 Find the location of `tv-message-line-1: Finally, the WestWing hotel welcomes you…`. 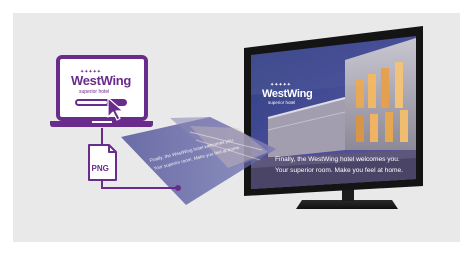

tv-message-line-1: Finally, the WestWing hotel welcomes you… is located at coordinates (337, 159).